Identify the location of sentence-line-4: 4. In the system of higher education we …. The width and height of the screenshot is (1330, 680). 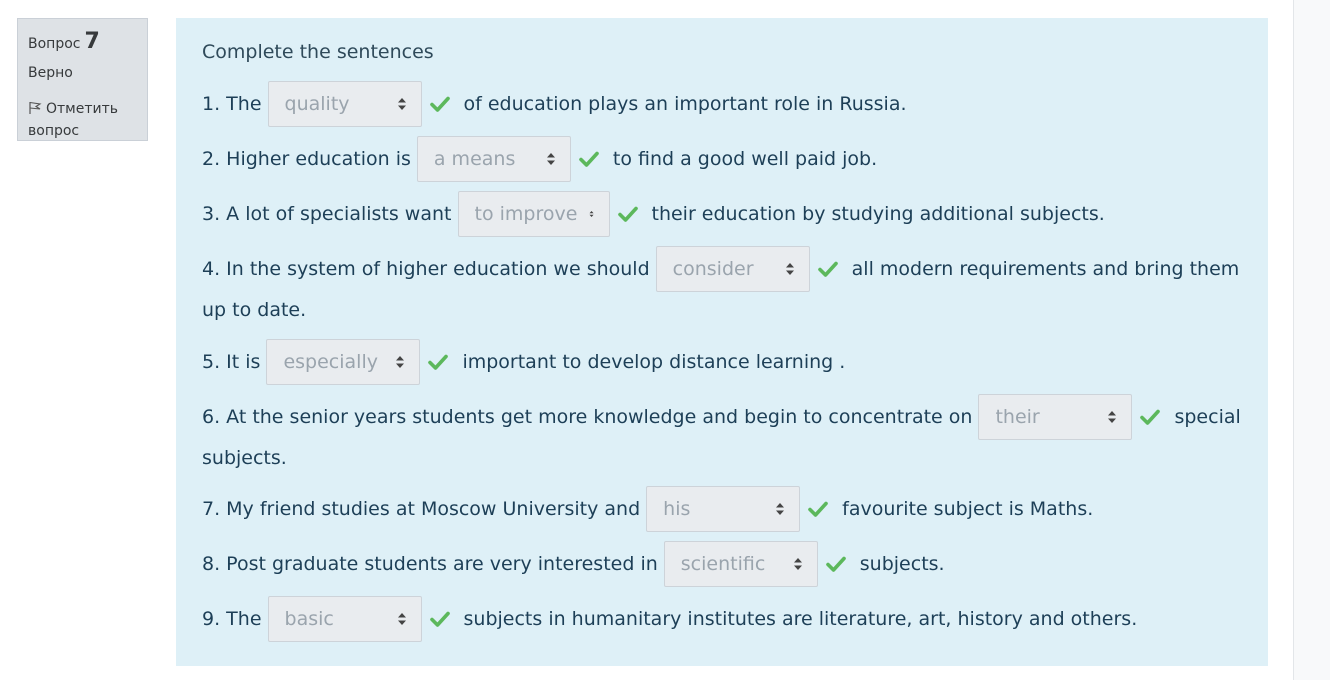
(720, 269).